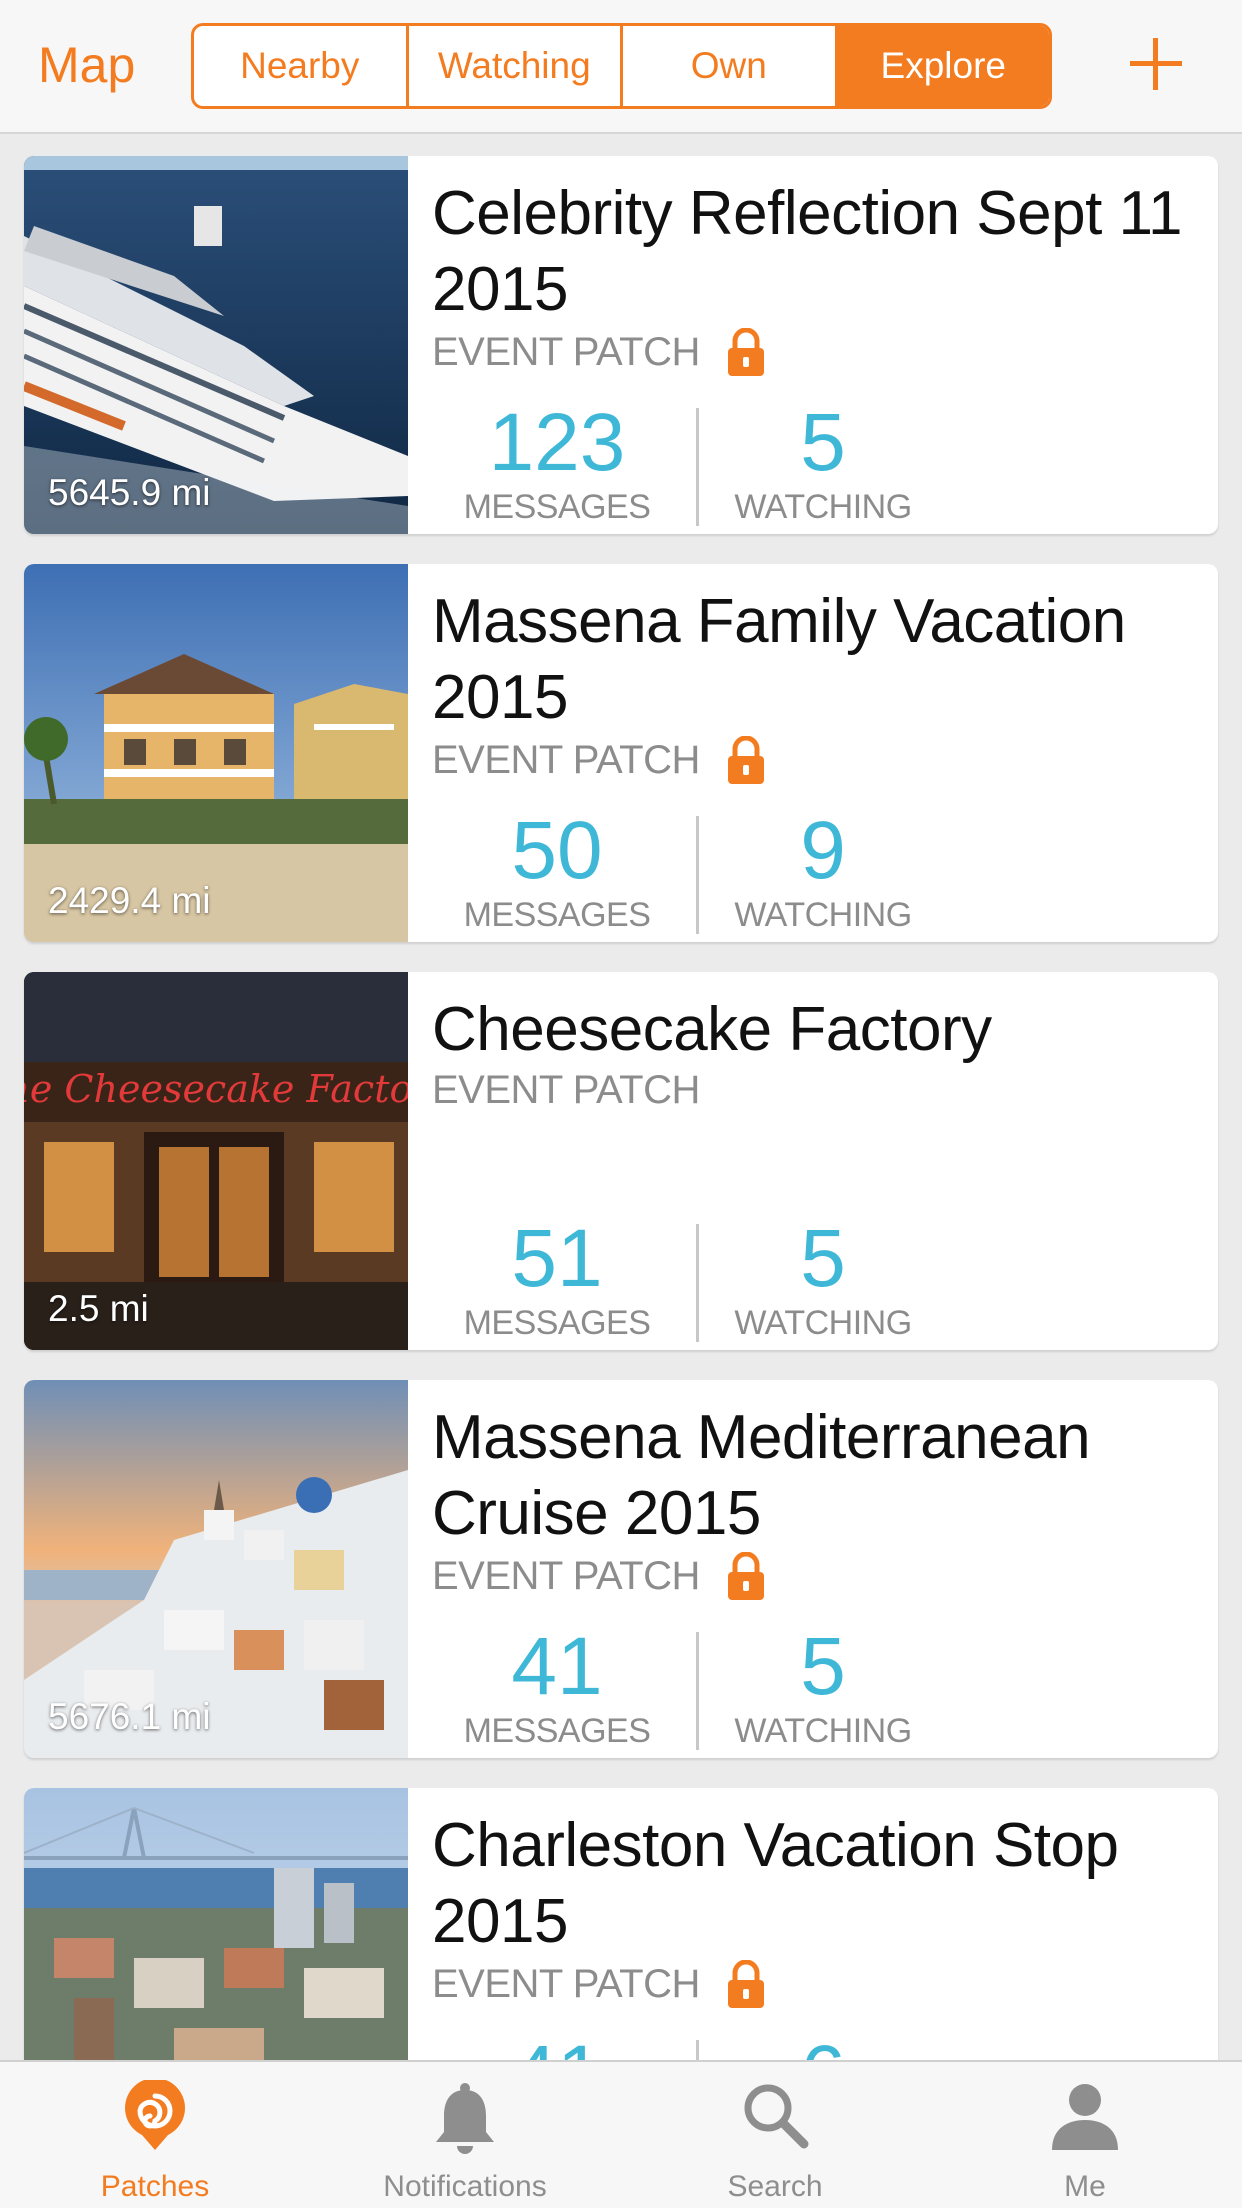 The image size is (1242, 2208). Describe the element at coordinates (129, 900) in the screenshot. I see `distance-label: 2429.4 mi` at that location.